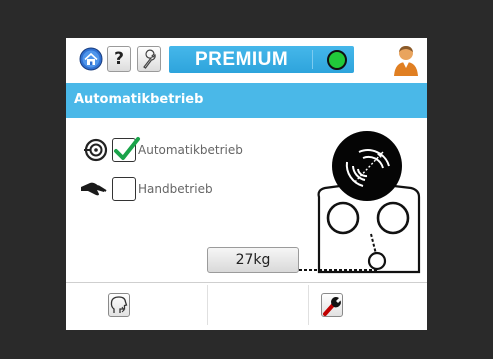 Image resolution: width=493 pixels, height=359 pixels. I want to click on checkmark-icon, so click(127, 148).